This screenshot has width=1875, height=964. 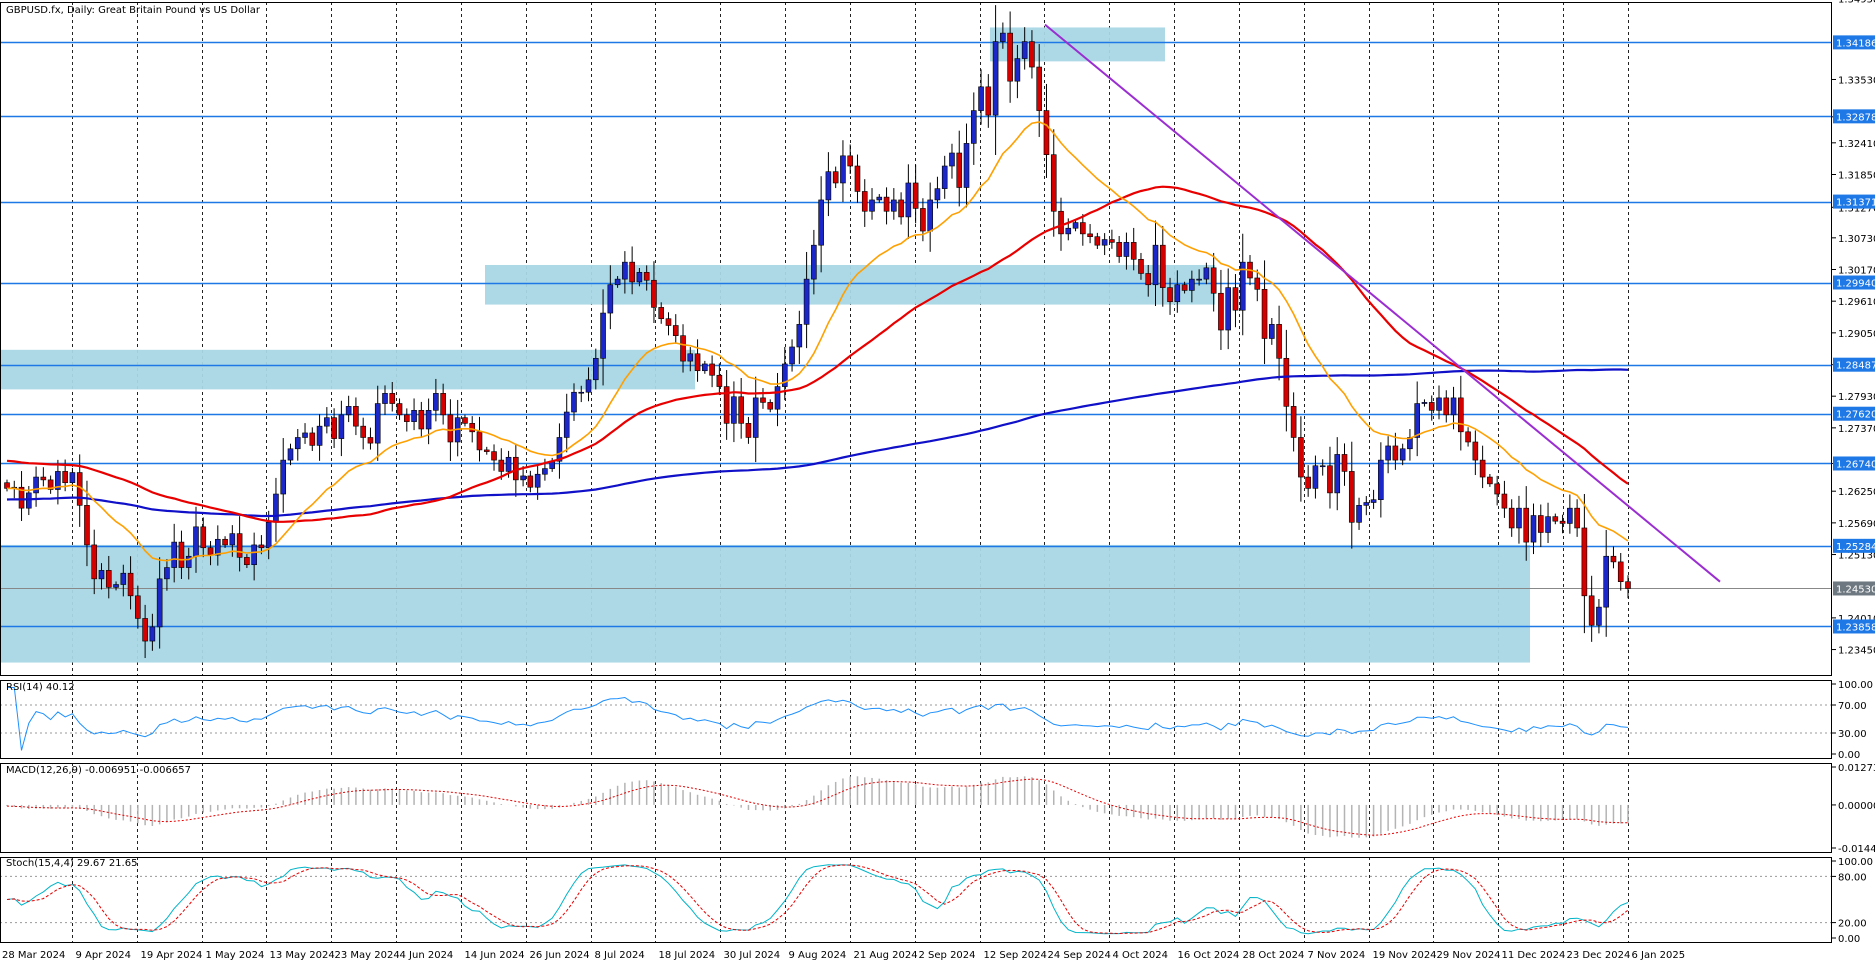 I want to click on macd-tick-label: -0.014461, so click(x=1856, y=849).